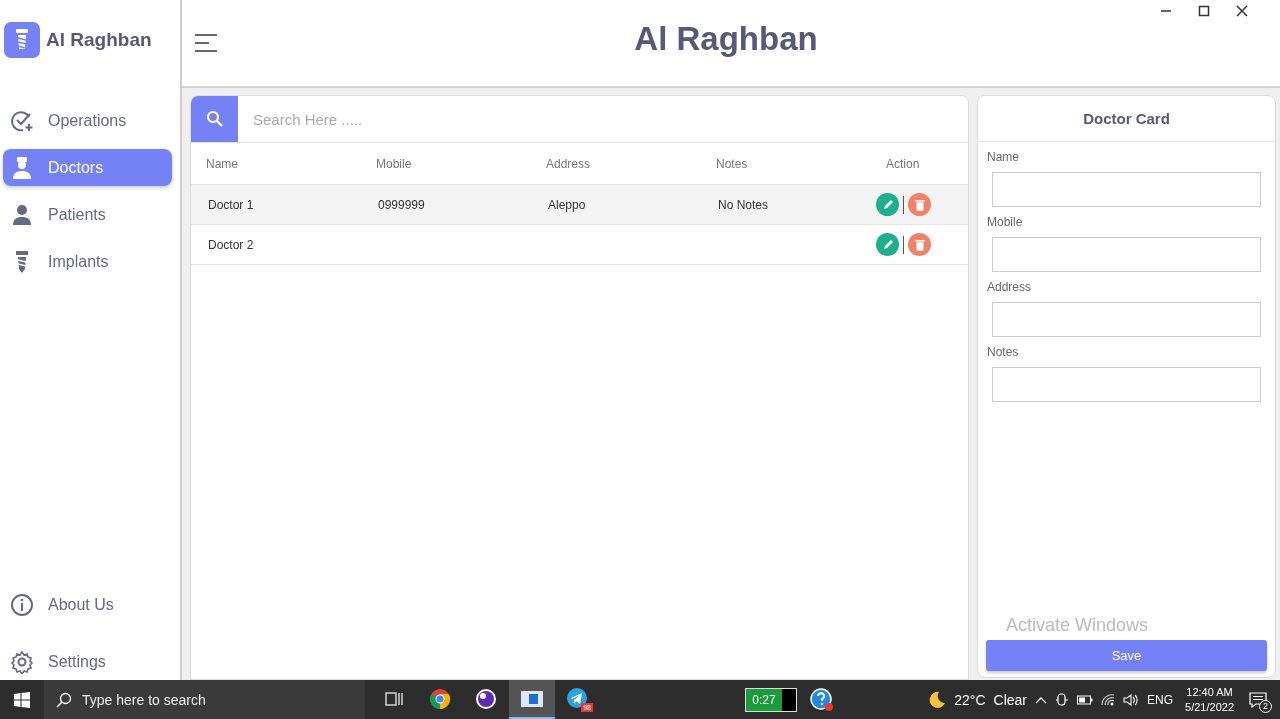  Describe the element at coordinates (578, 698) in the screenshot. I see `paper-plane-icon` at that location.